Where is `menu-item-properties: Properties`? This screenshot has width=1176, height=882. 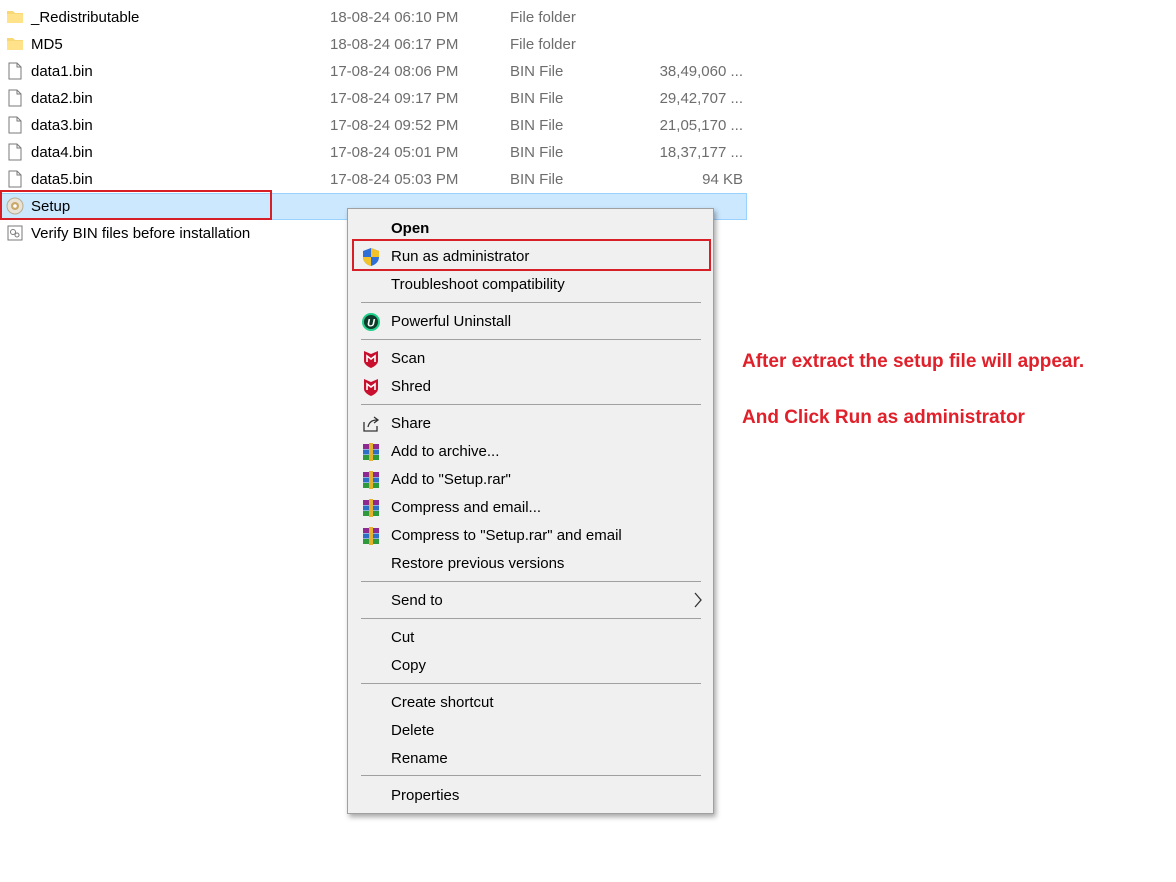 menu-item-properties: Properties is located at coordinates (530, 795).